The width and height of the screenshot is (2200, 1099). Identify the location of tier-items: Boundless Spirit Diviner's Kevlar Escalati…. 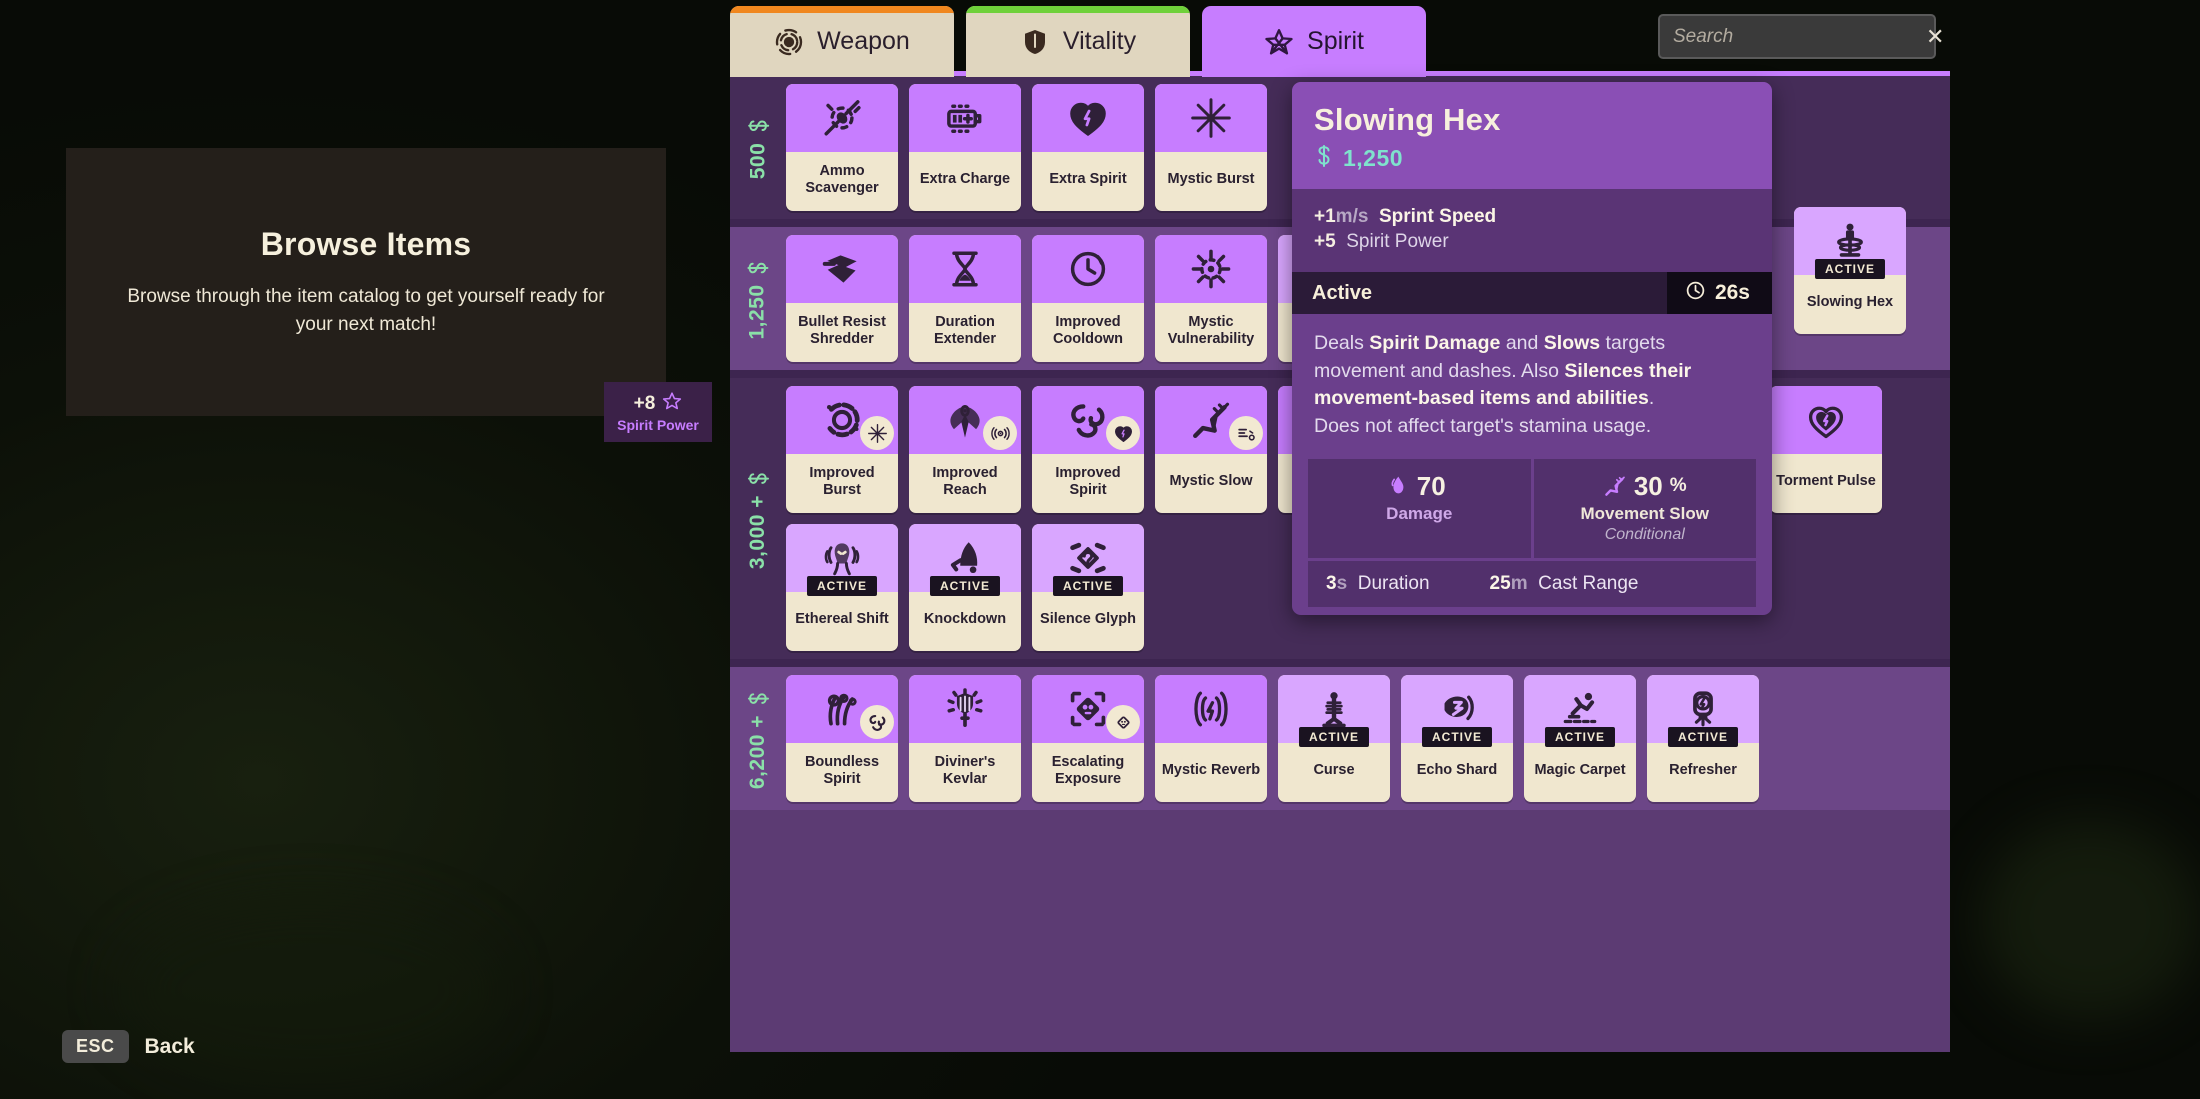
(1368, 738).